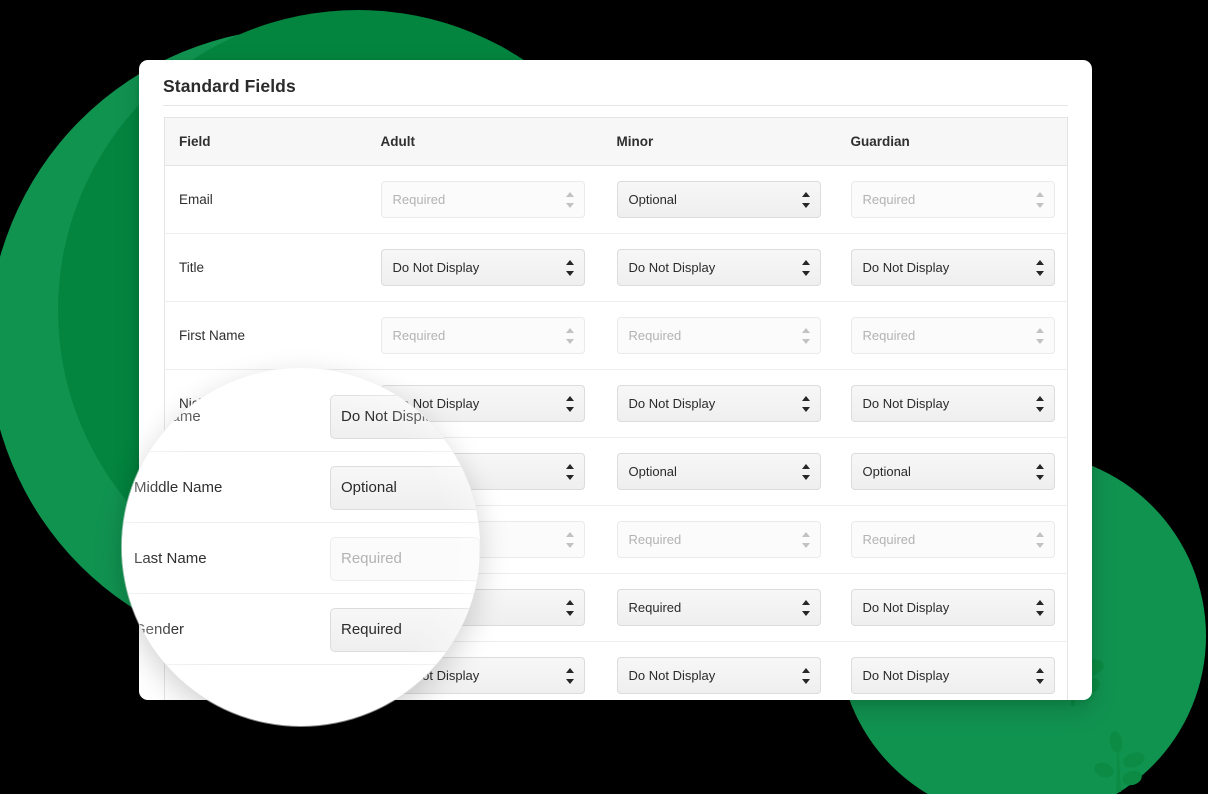  I want to click on magnified-row: Gender Required, so click(301, 630).